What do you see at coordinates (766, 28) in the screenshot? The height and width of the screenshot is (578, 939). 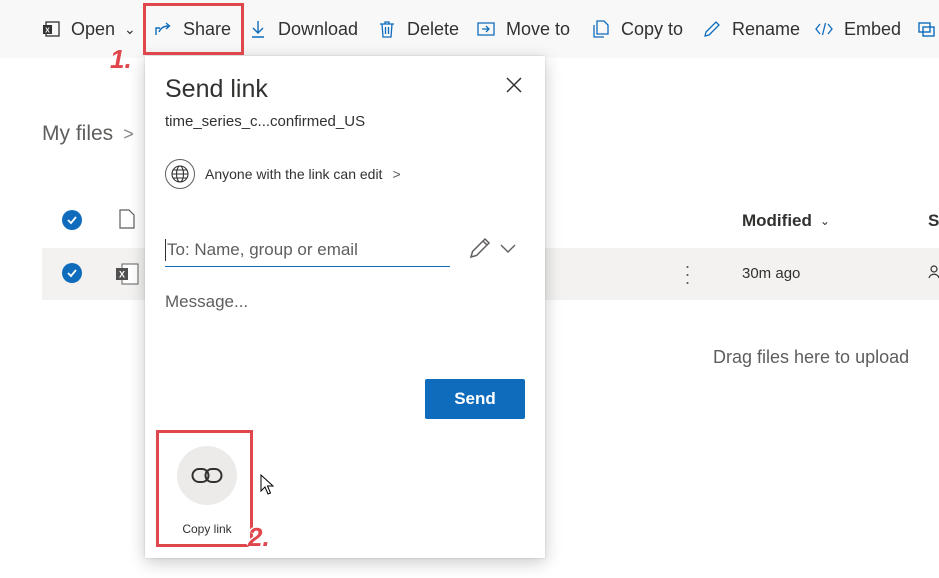 I see `rename-label: Rename` at bounding box center [766, 28].